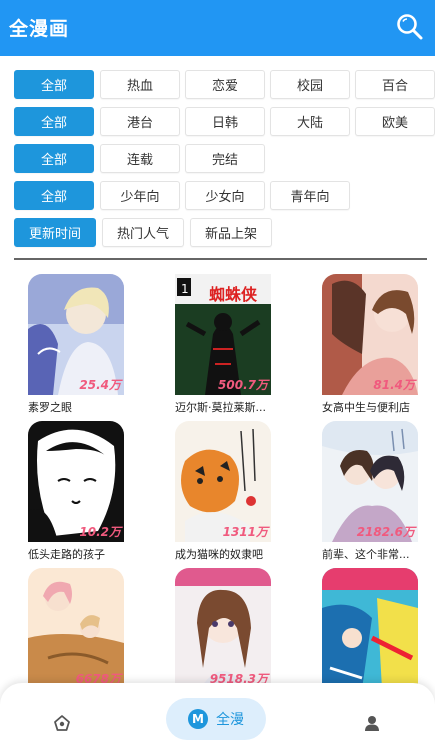  I want to click on filter-row-region: 全部 港台 日韩 大陆 欧美, so click(217, 122).